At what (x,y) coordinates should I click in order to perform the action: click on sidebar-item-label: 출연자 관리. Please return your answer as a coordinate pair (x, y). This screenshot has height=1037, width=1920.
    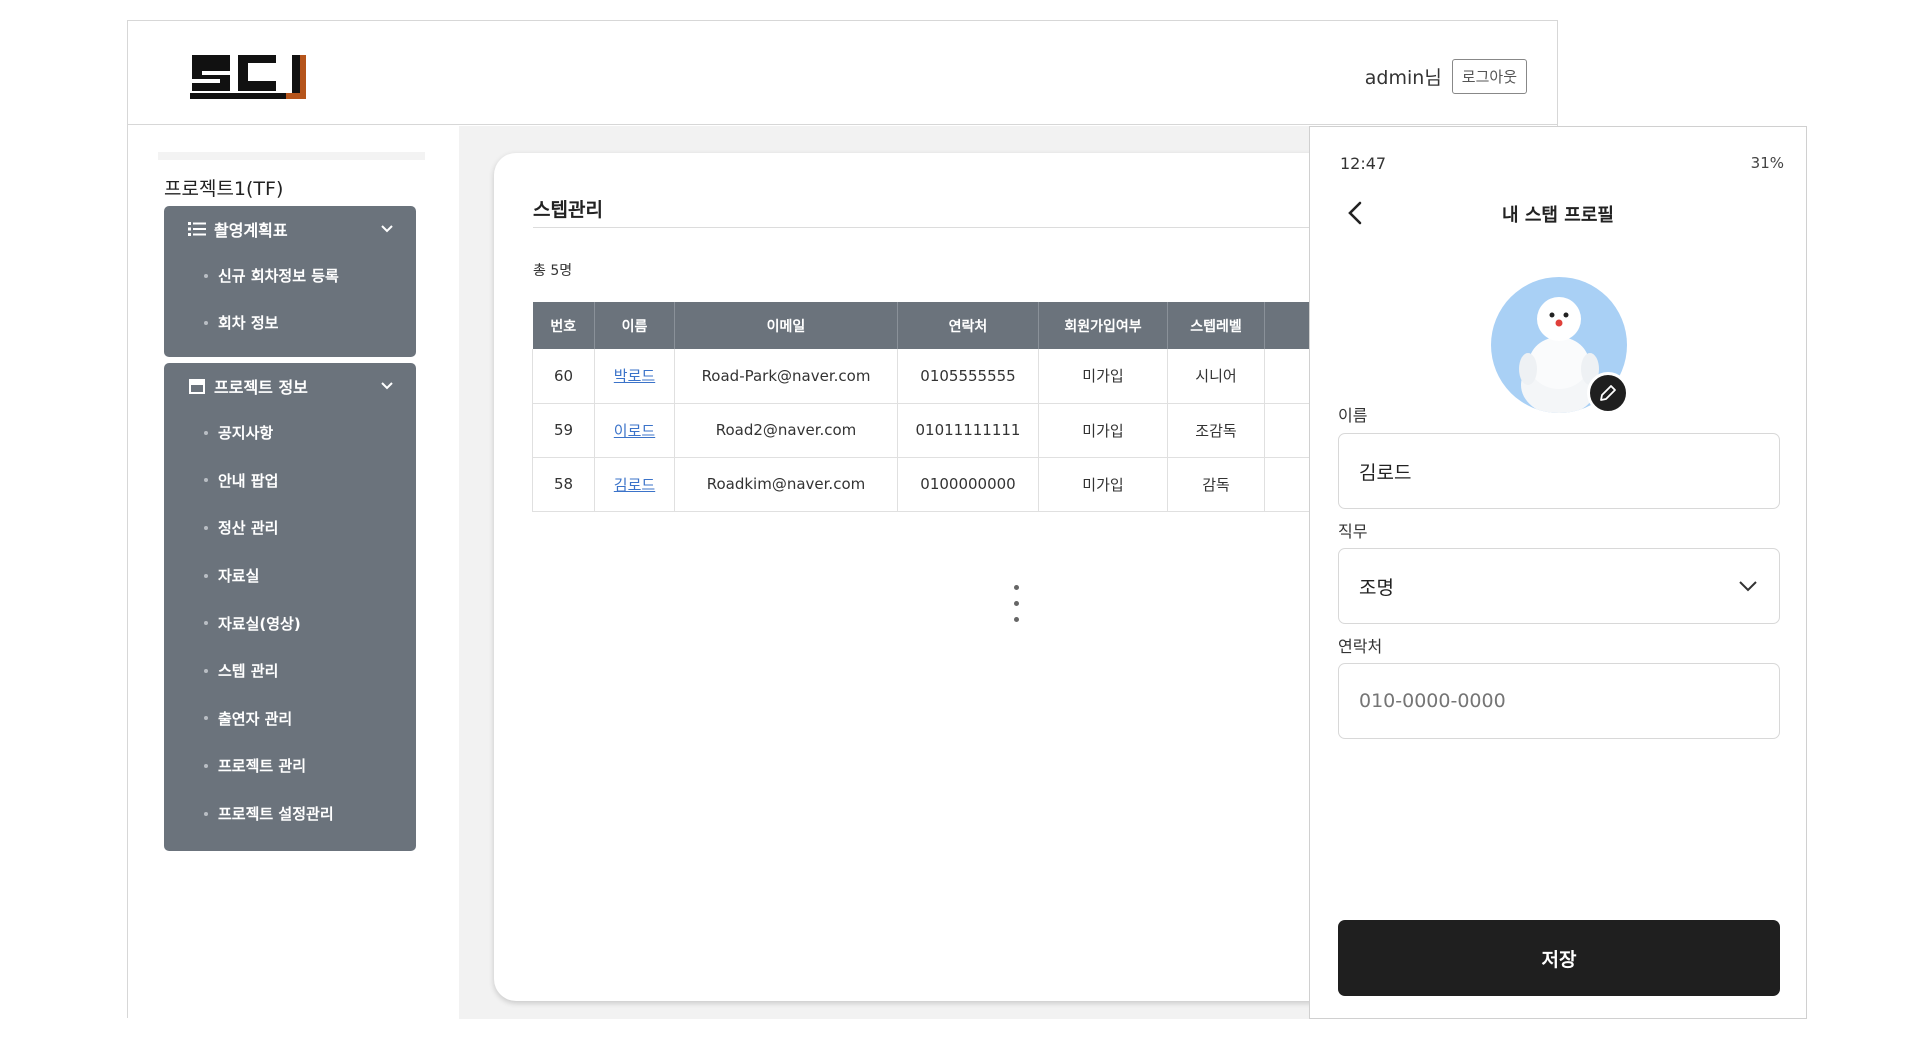
    Looking at the image, I should click on (255, 718).